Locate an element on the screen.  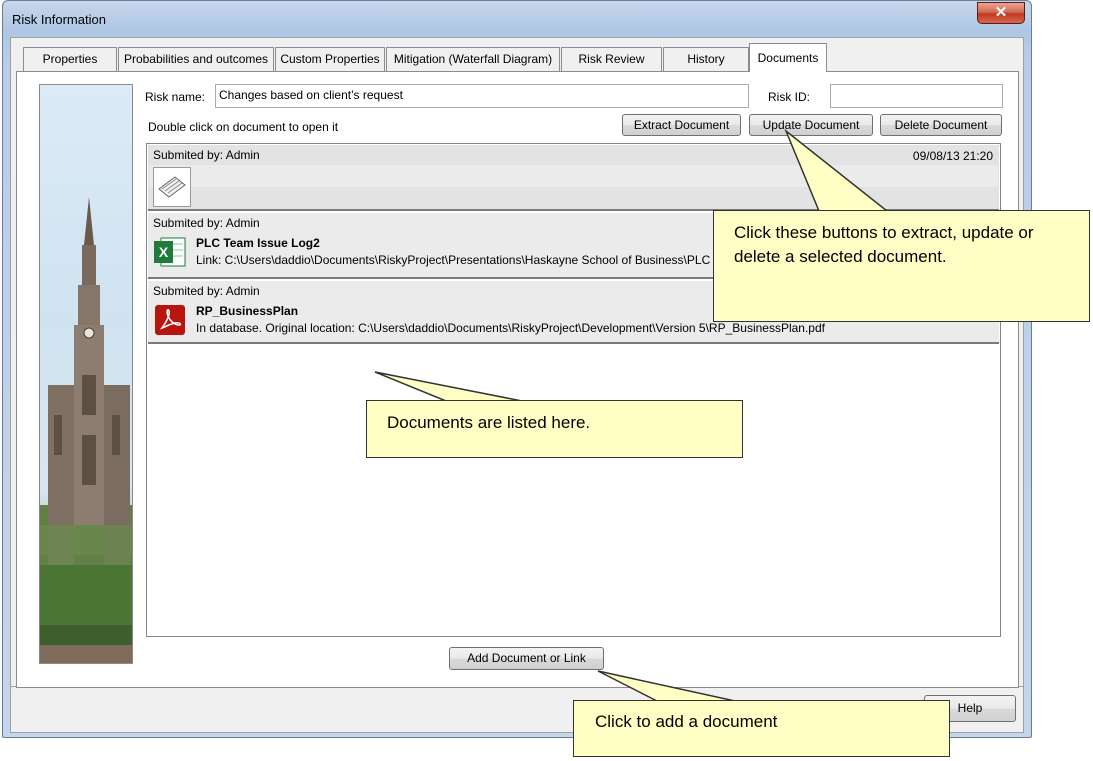
callout-add-document: Click to add a document is located at coordinates (761, 728).